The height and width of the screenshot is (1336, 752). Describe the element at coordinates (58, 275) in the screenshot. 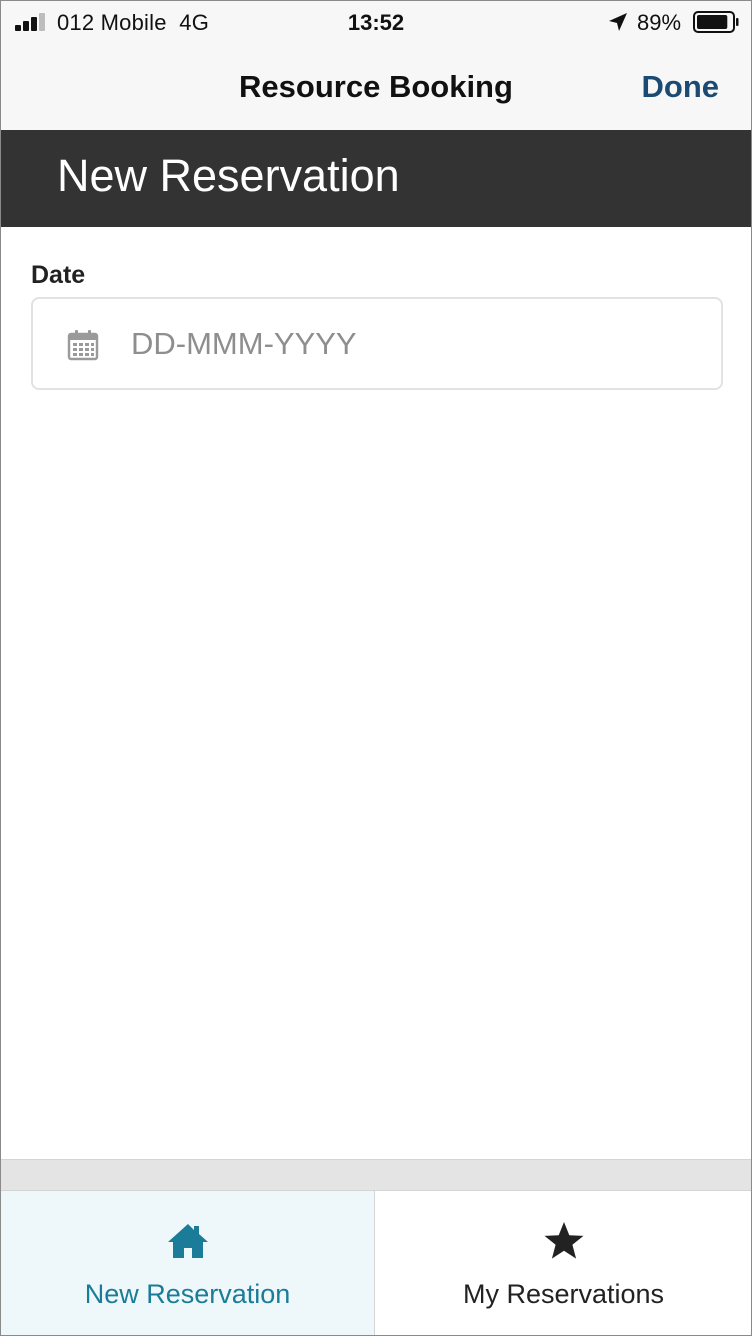

I see `date-label: Date` at that location.